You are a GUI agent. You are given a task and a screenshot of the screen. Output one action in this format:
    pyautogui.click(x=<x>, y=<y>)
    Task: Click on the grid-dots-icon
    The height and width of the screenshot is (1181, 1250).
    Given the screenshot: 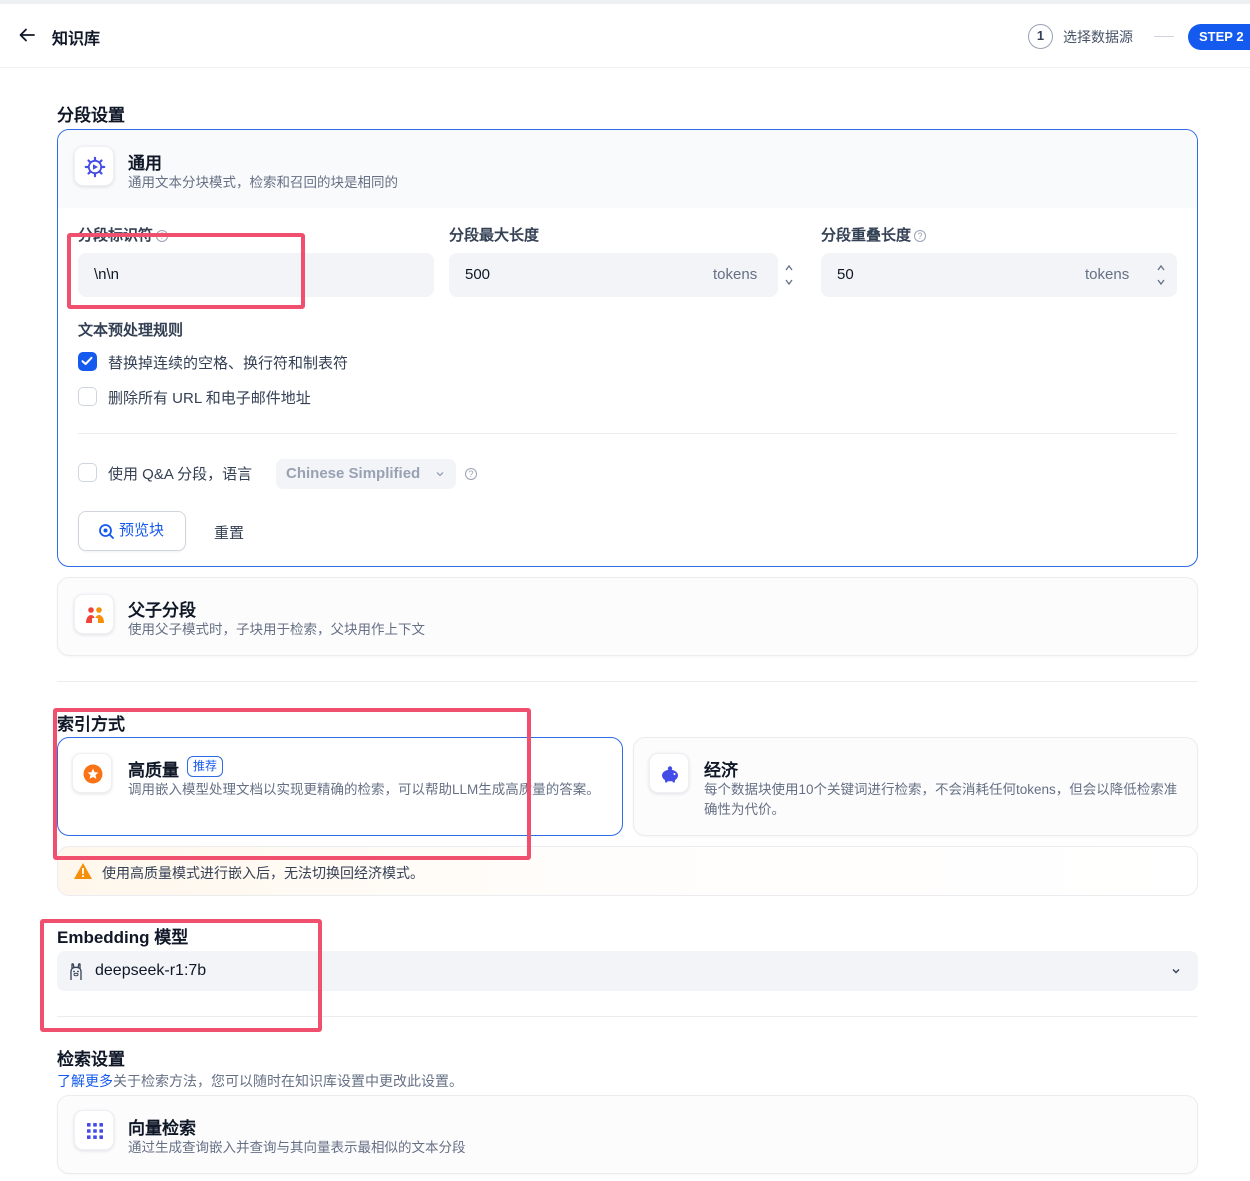 What is the action you would take?
    pyautogui.click(x=95, y=1131)
    